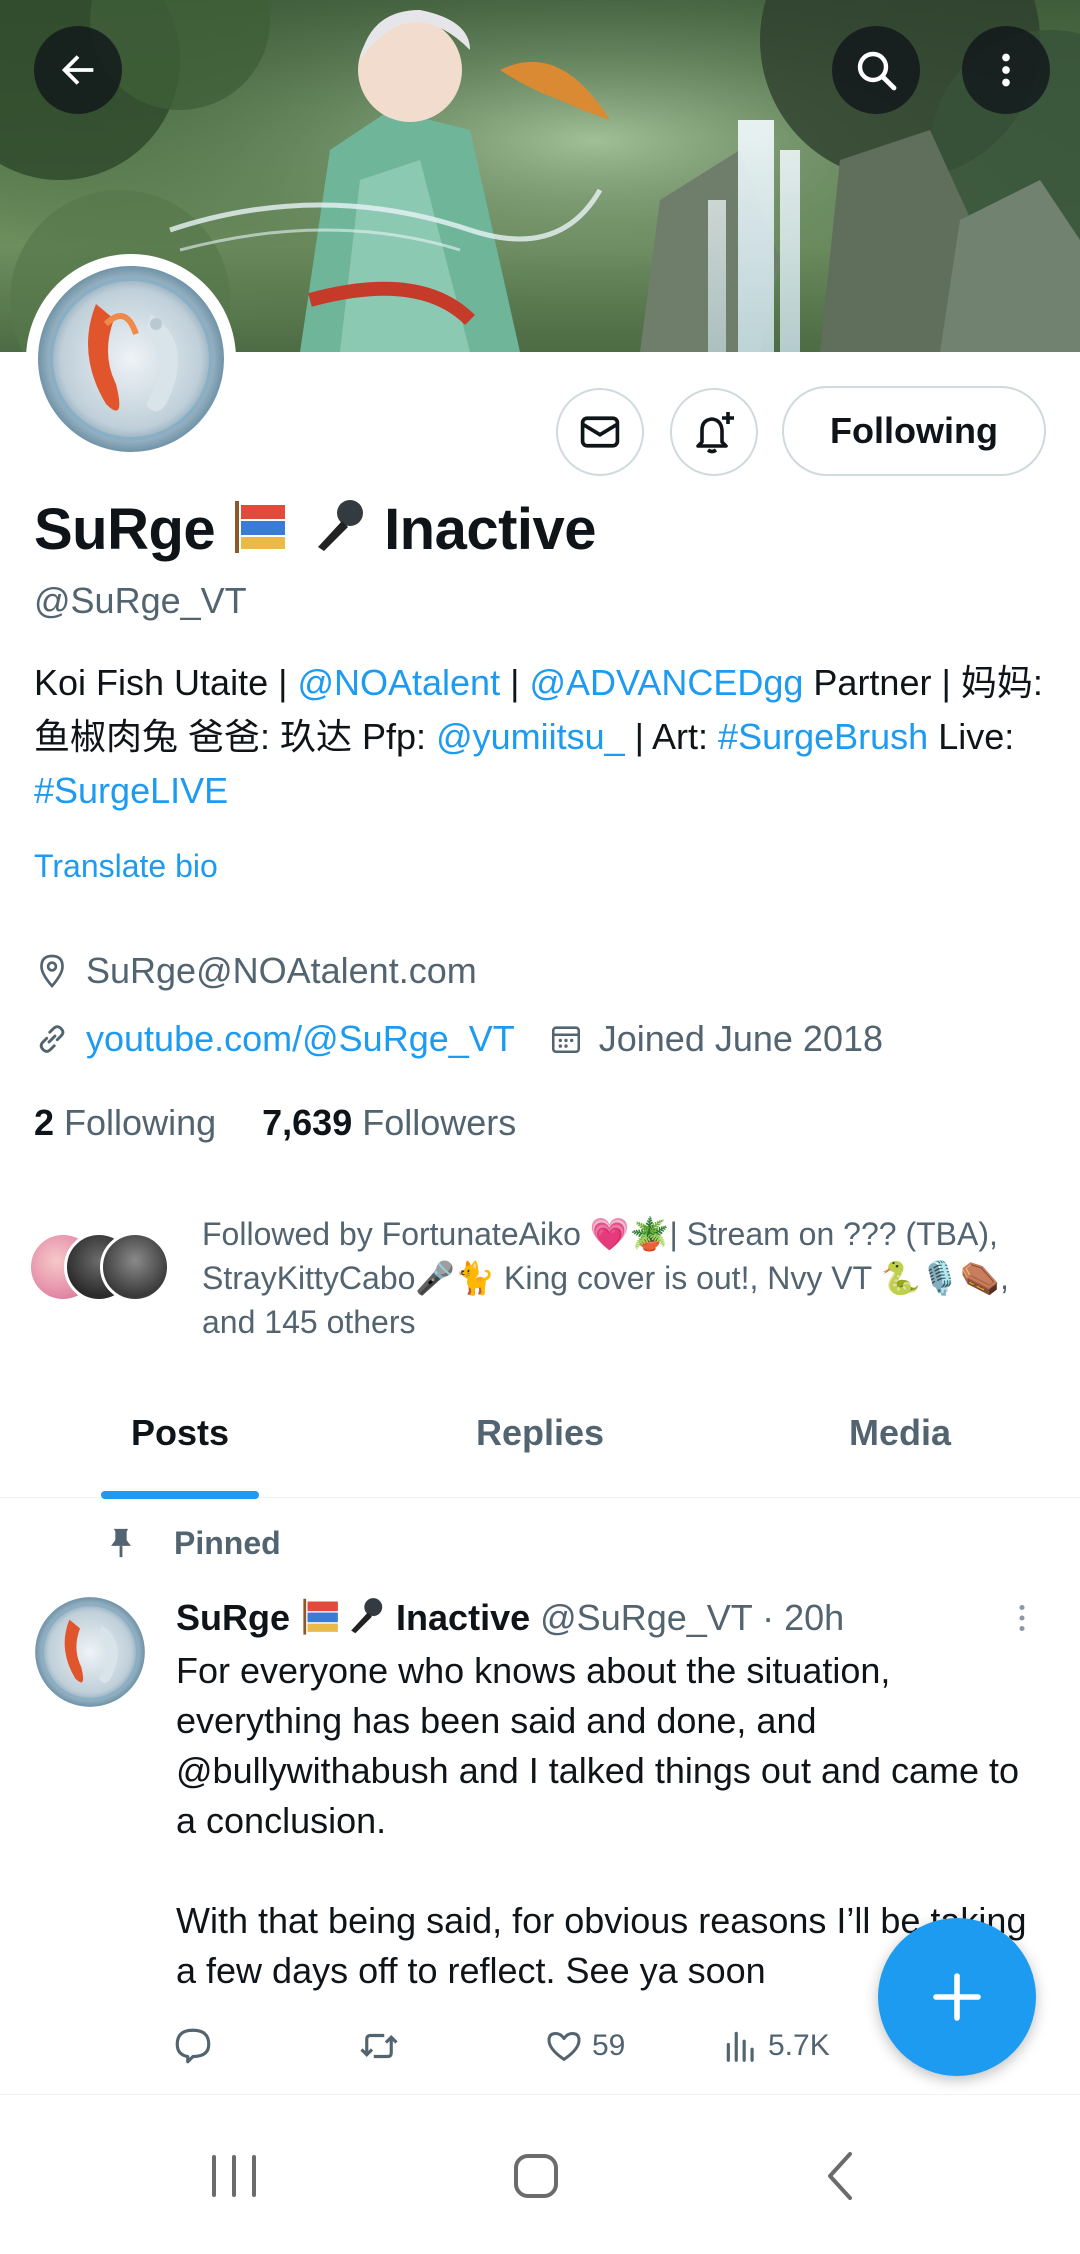  Describe the element at coordinates (530, 736) in the screenshot. I see `bio-mention-yumiitsu: @yumiitsu_` at that location.